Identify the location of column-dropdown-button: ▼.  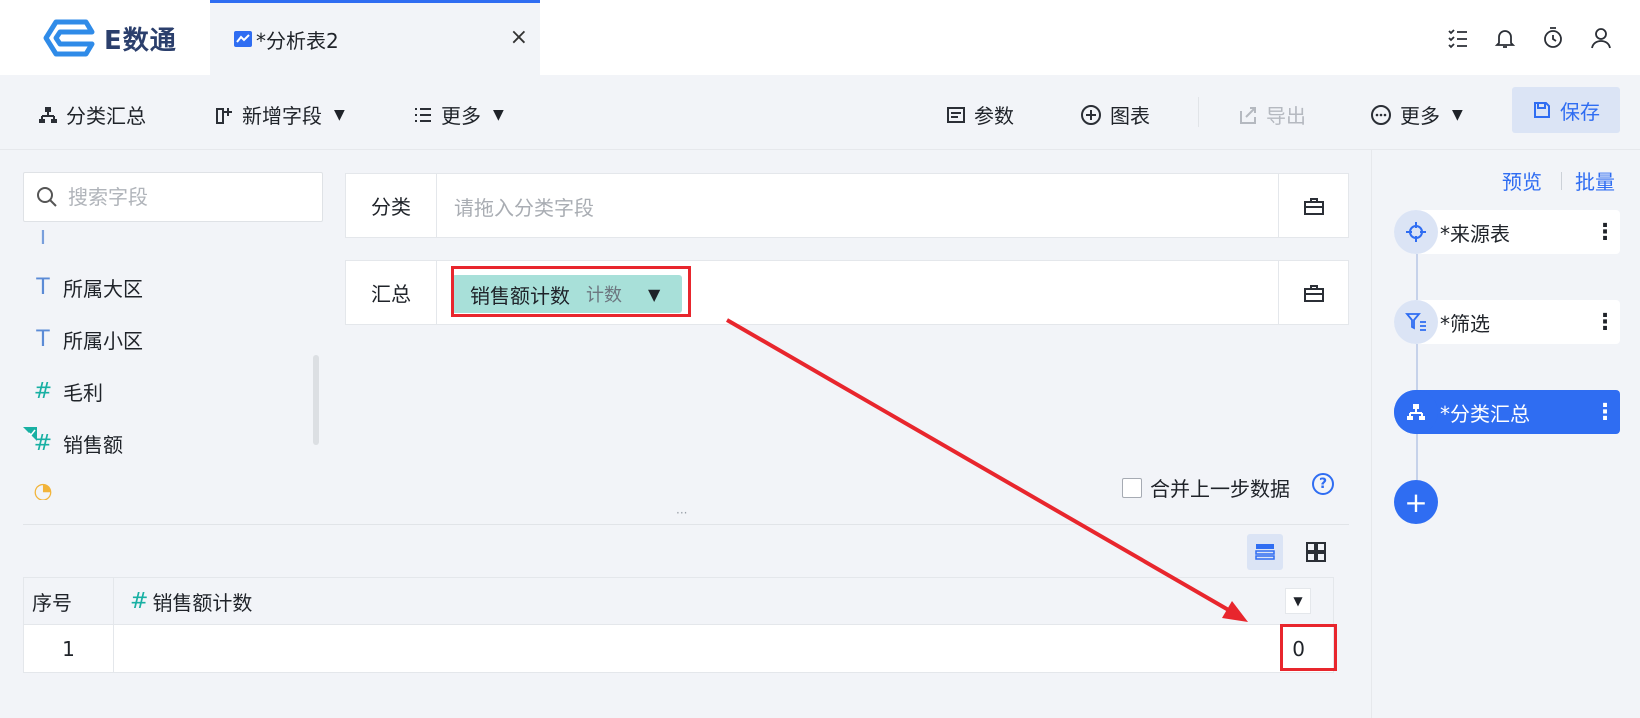
(1298, 601).